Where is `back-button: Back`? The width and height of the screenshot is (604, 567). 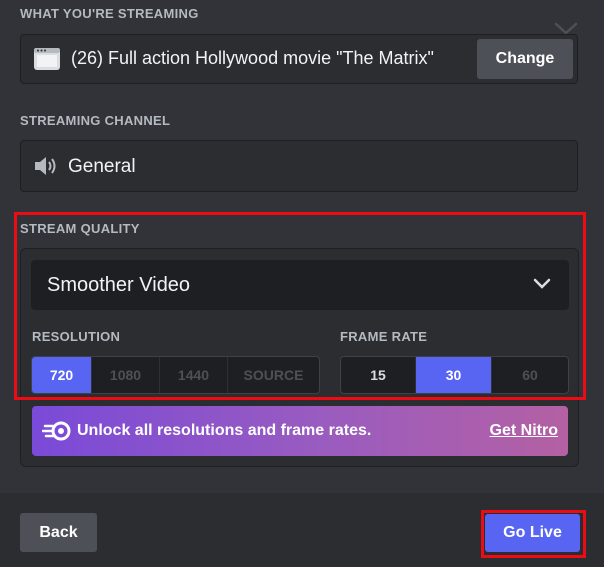 back-button: Back is located at coordinates (58, 532).